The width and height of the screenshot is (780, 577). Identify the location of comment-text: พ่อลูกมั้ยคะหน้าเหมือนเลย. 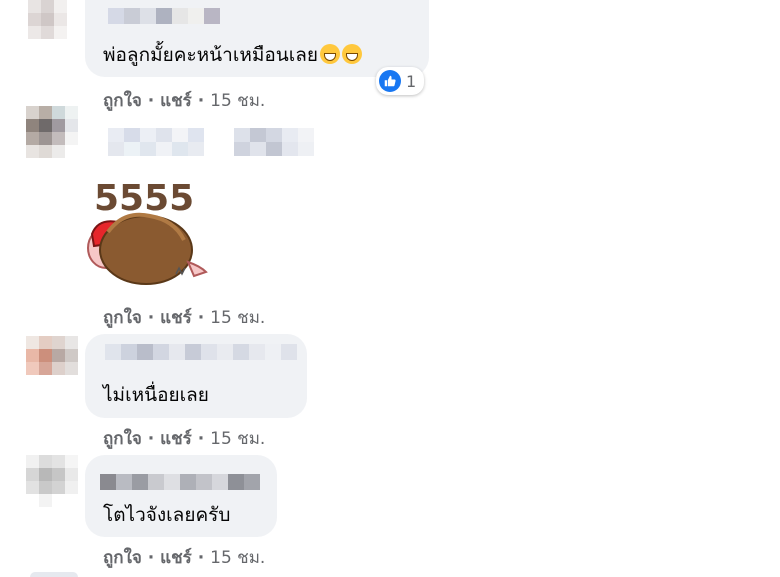
(233, 55).